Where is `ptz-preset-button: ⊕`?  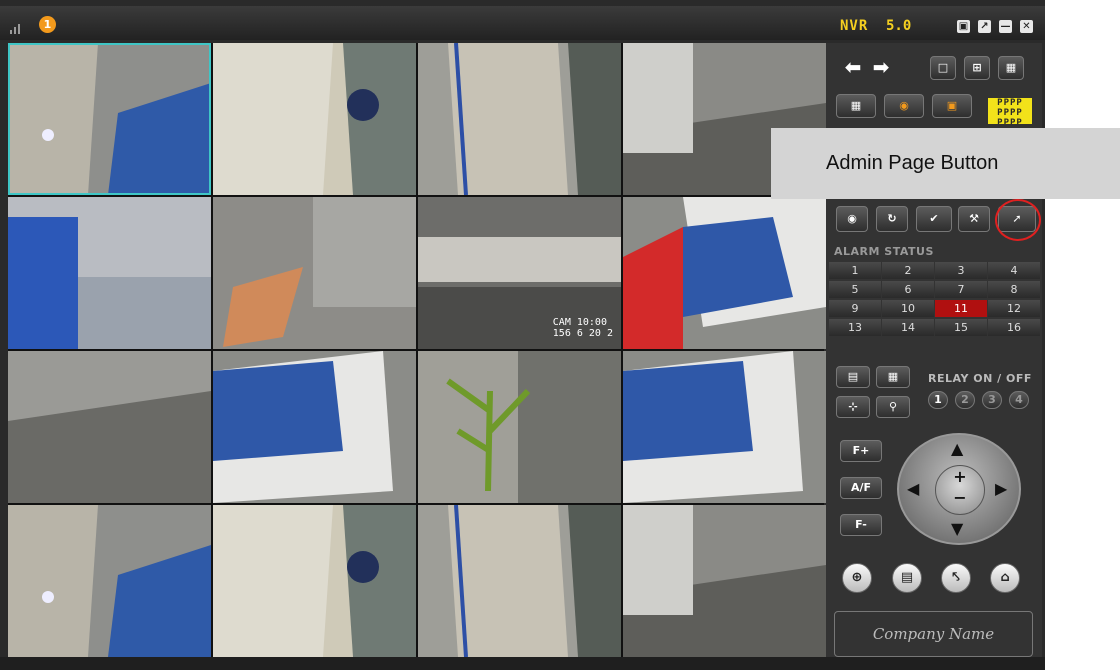
ptz-preset-button: ⊕ is located at coordinates (857, 578).